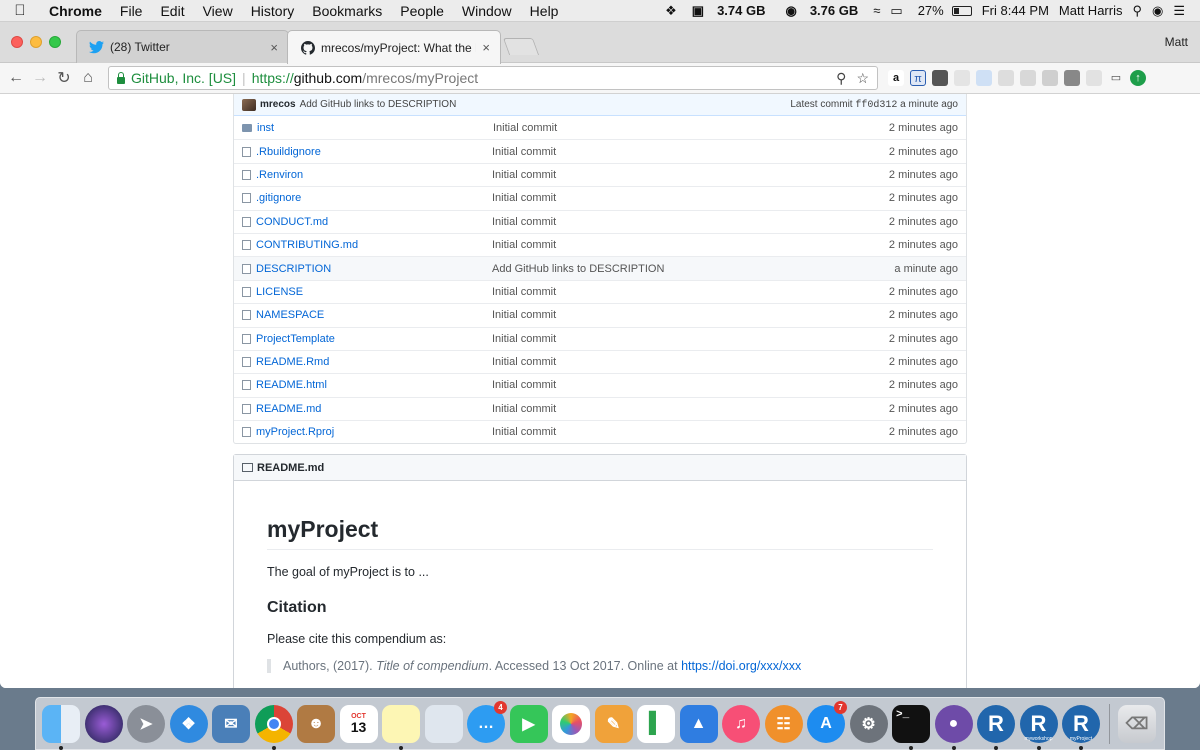  Describe the element at coordinates (374, 339) in the screenshot. I see `file-name-link: ProjectTemplate` at that location.